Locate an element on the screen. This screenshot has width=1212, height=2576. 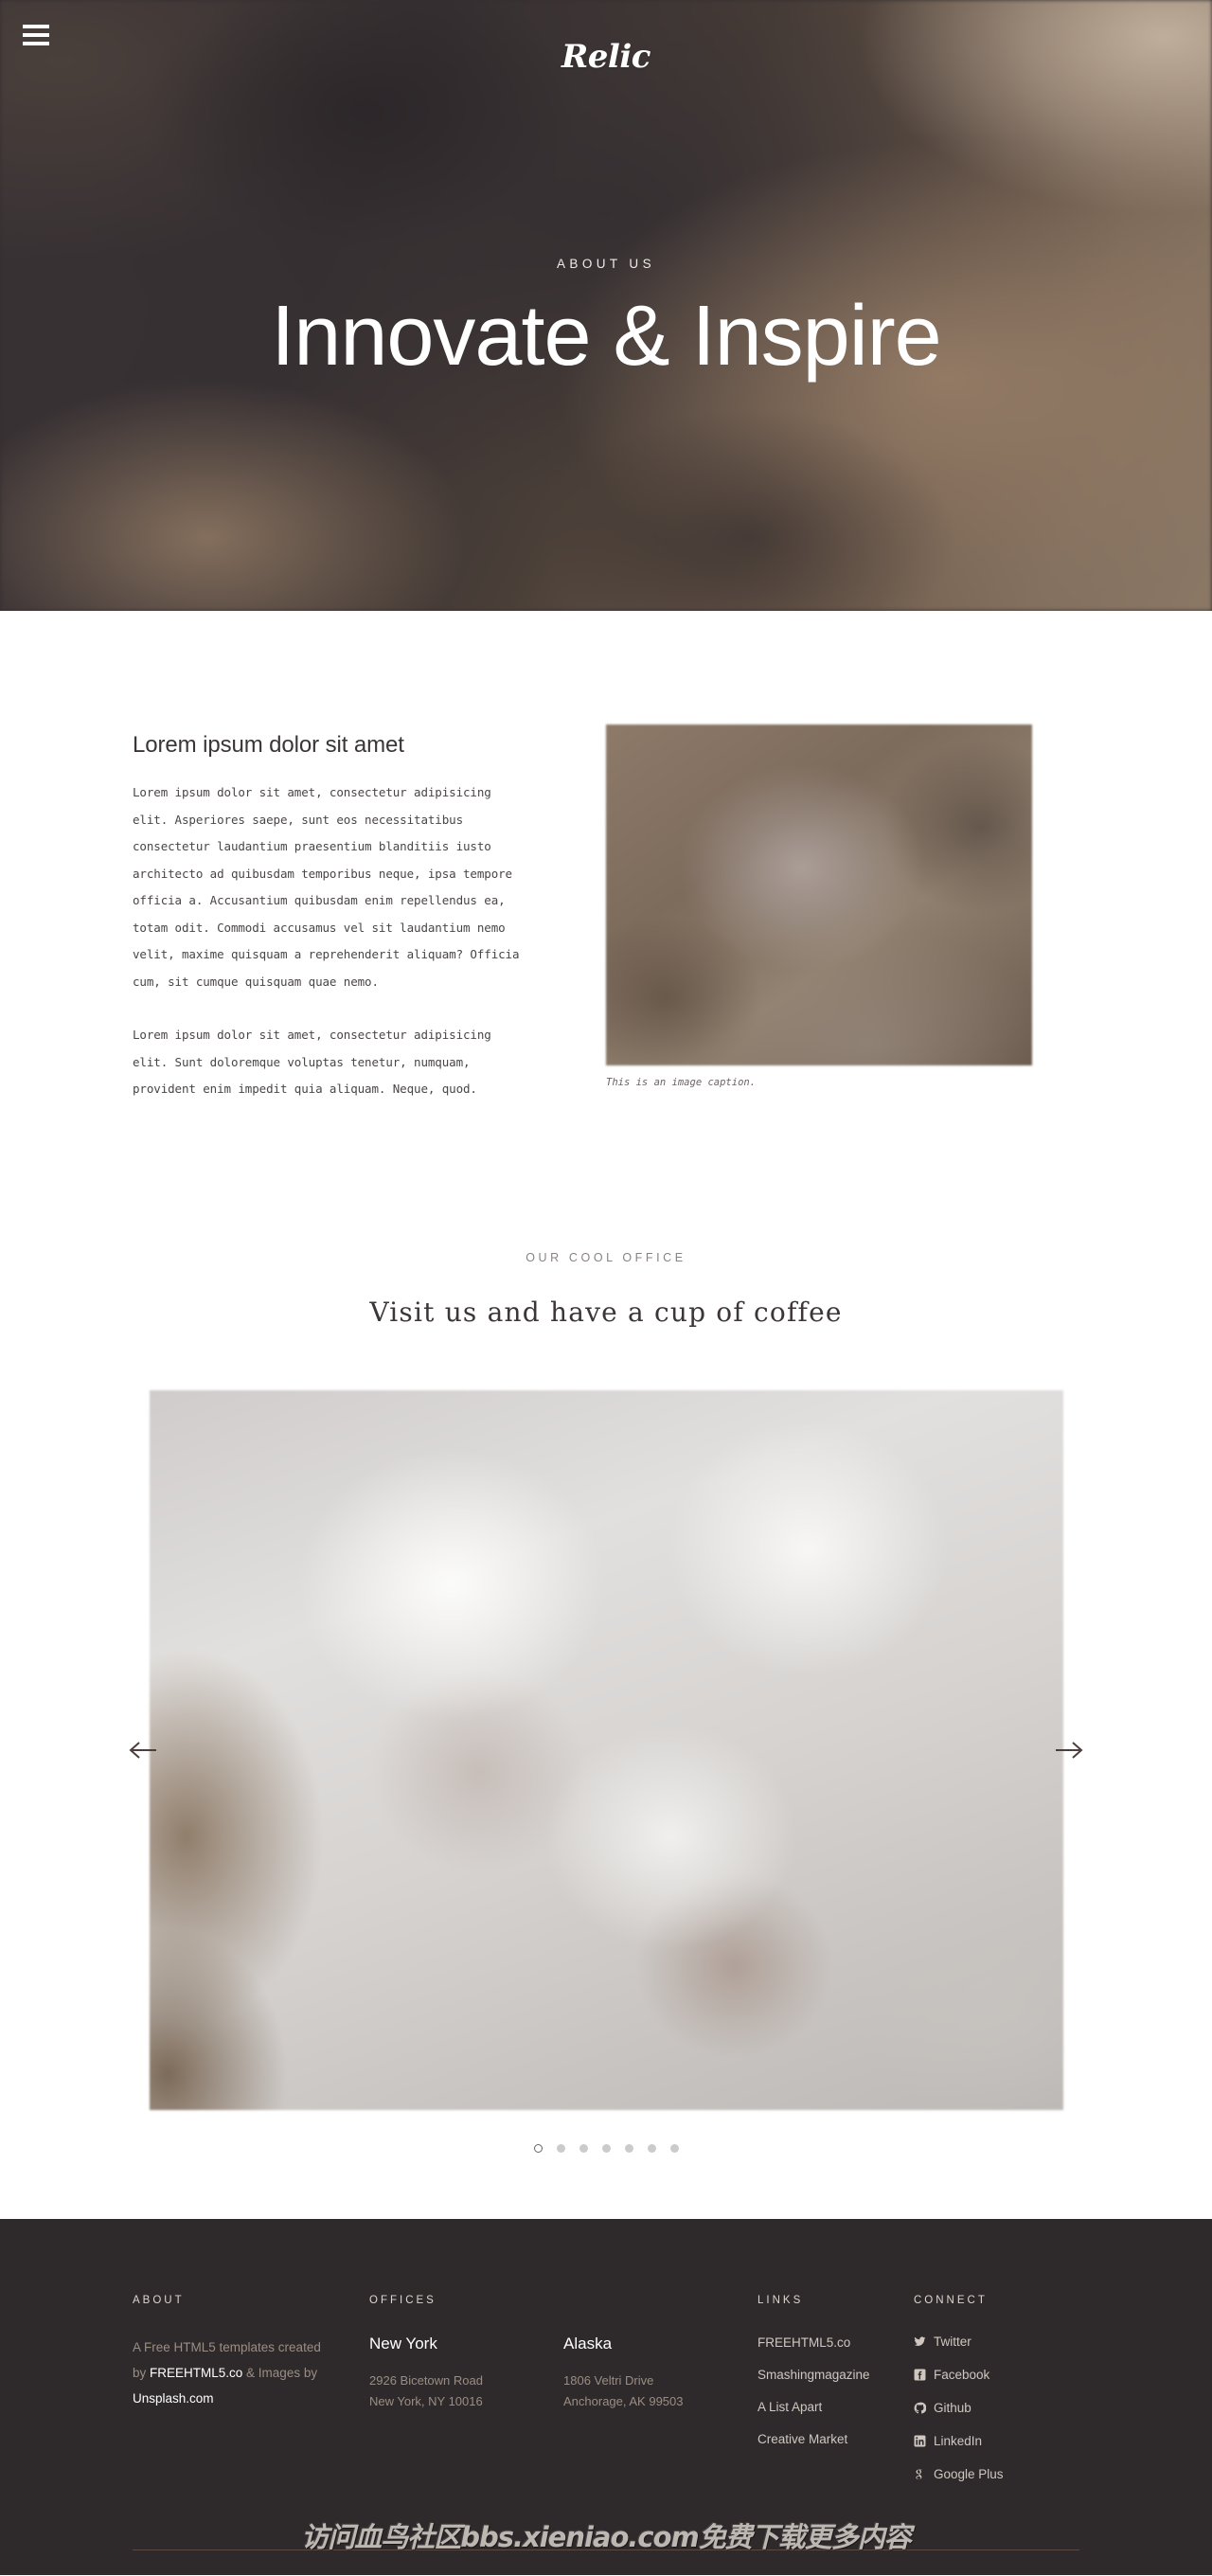
carousel-dots is located at coordinates (606, 2164).